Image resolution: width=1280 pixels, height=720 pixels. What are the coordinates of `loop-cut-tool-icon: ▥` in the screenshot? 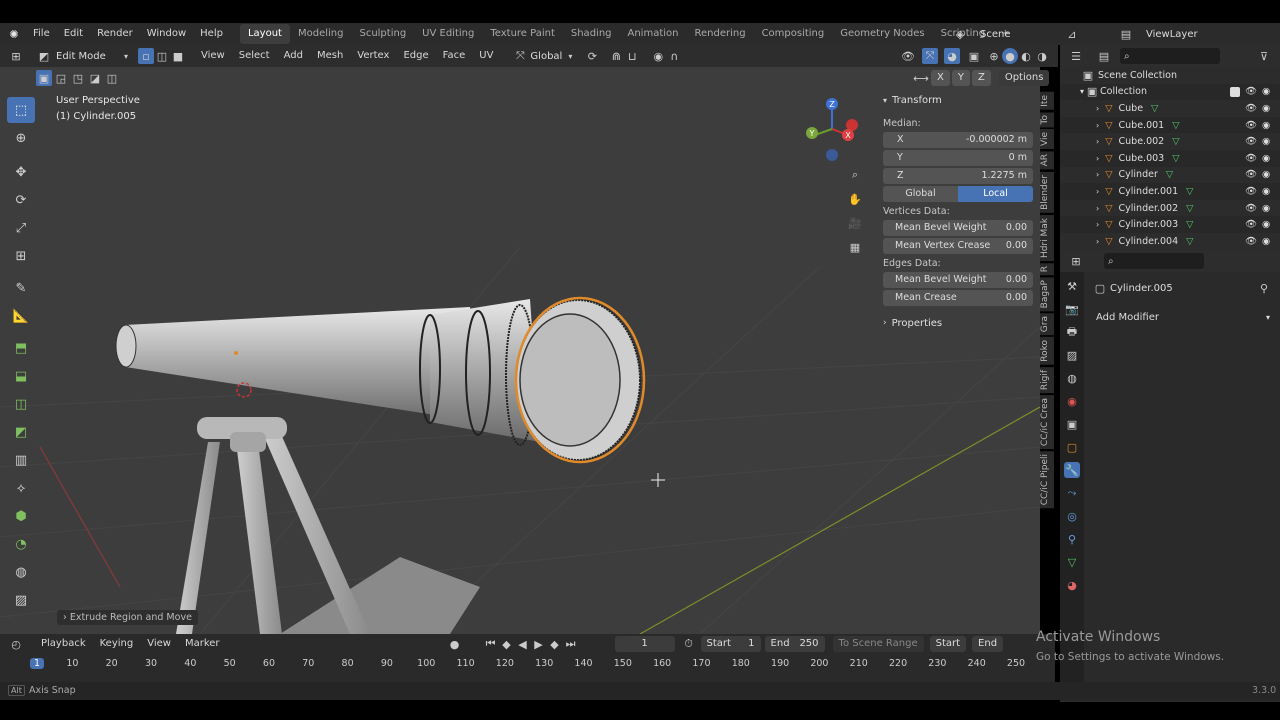 It's located at (21, 460).